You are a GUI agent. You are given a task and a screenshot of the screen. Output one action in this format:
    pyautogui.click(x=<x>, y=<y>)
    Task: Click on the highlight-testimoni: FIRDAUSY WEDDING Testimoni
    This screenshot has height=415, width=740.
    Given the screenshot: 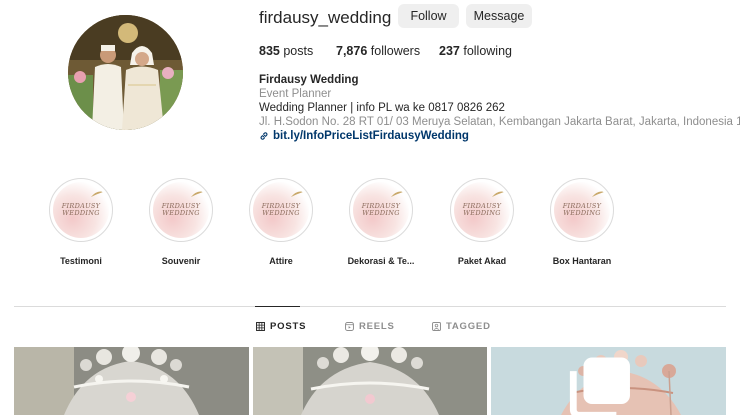 What is the action you would take?
    pyautogui.click(x=81, y=222)
    